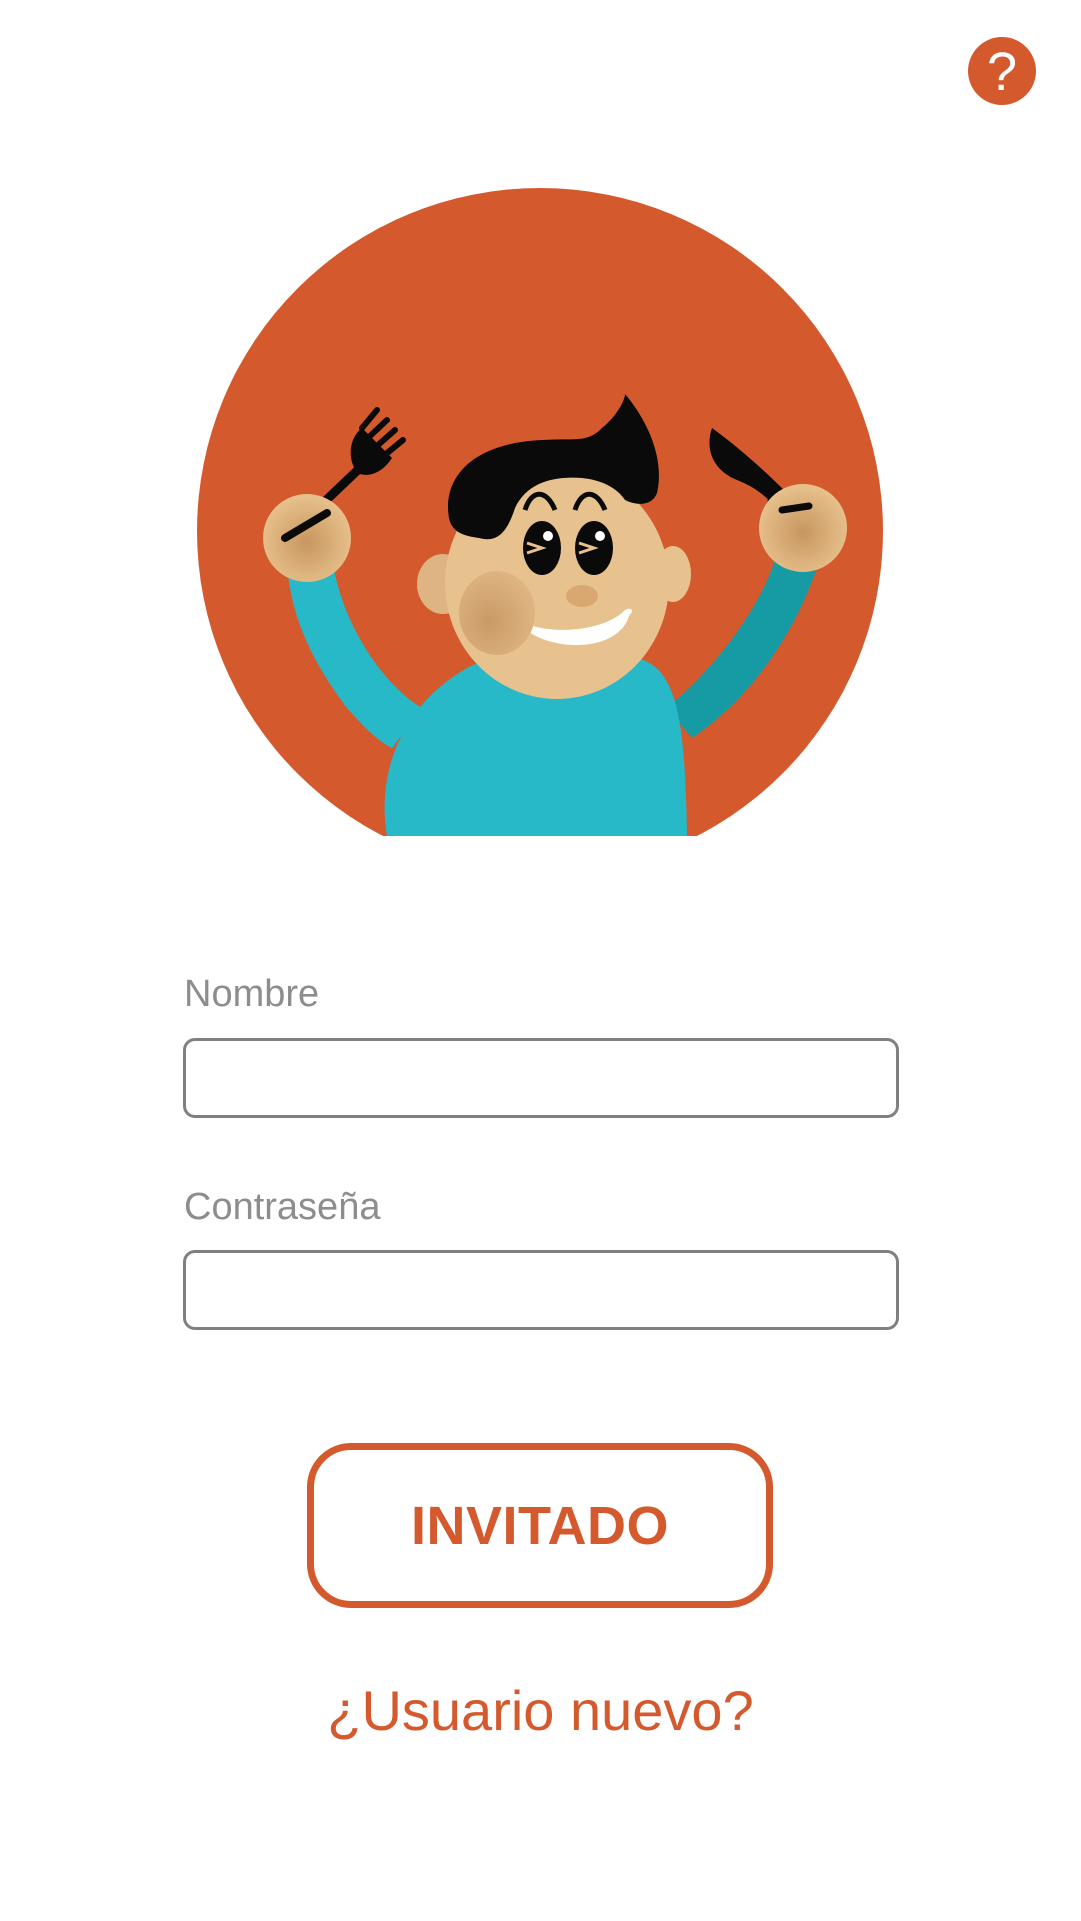 The width and height of the screenshot is (1081, 1921). Describe the element at coordinates (582, 596) in the screenshot. I see `nose` at that location.